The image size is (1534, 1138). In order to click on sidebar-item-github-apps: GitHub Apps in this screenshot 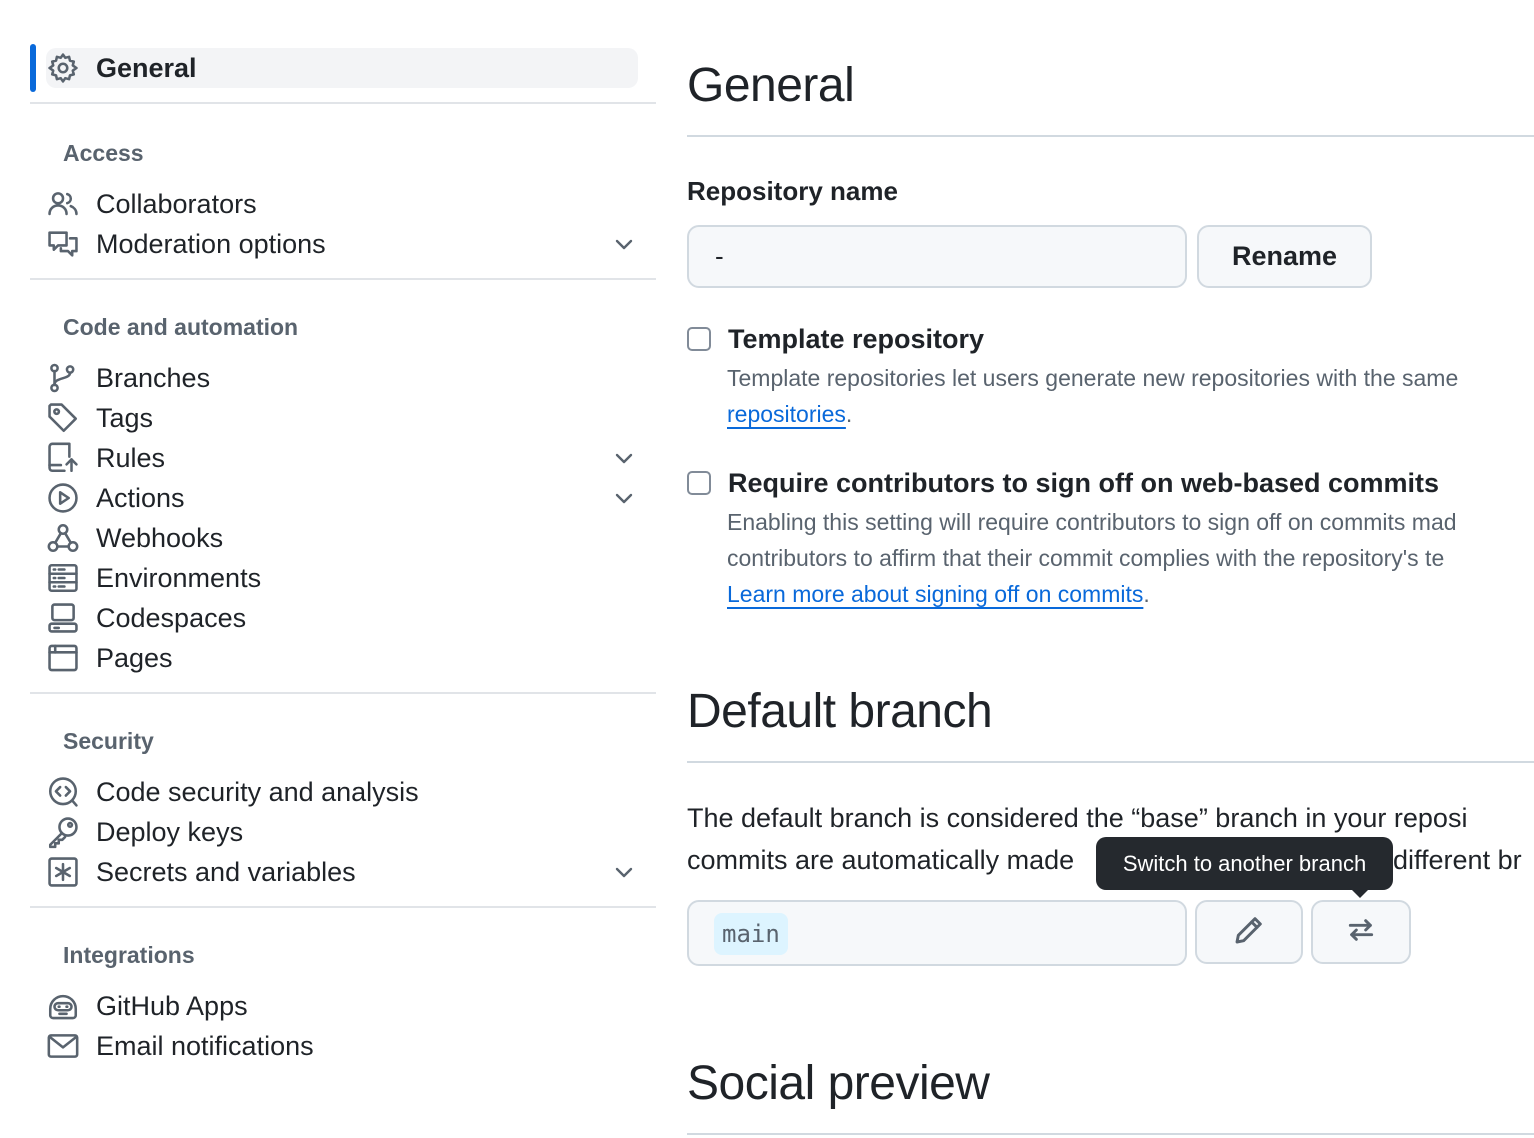, I will do `click(343, 1006)`.